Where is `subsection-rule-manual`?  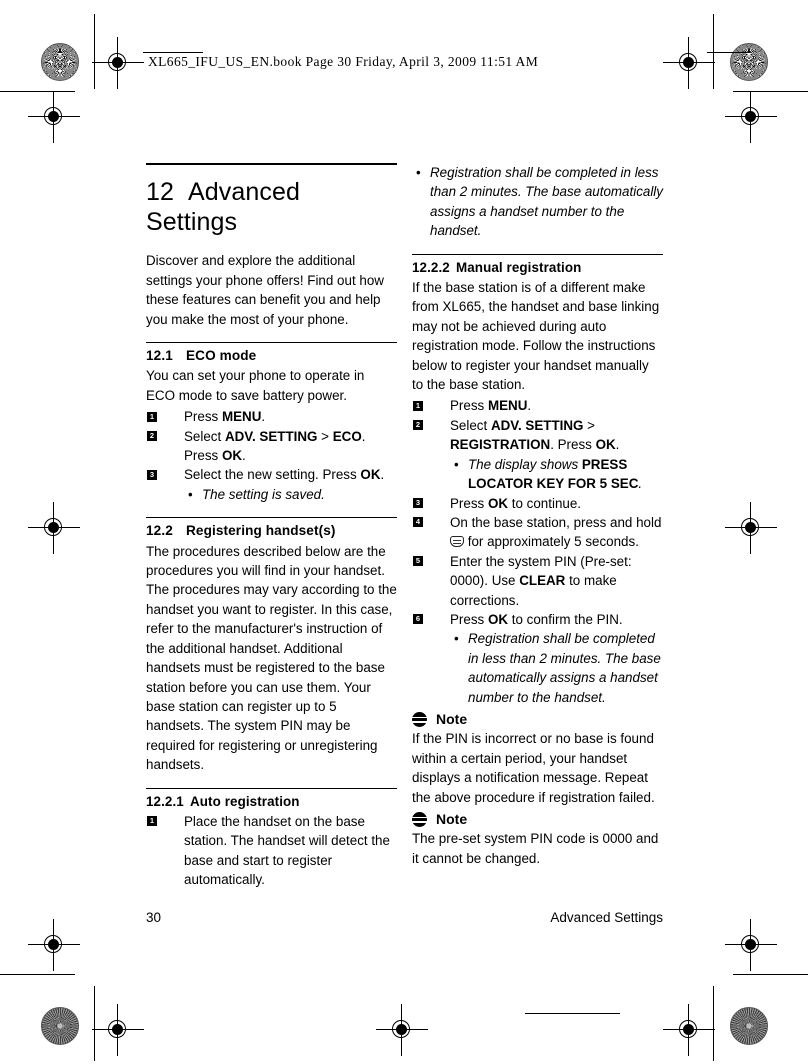 subsection-rule-manual is located at coordinates (537, 254).